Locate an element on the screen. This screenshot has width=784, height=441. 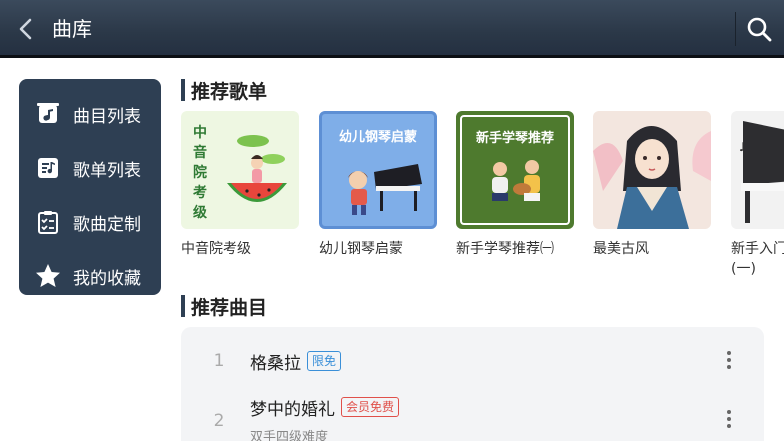
sidebar-item-song-list: 曲目列表 is located at coordinates (90, 114).